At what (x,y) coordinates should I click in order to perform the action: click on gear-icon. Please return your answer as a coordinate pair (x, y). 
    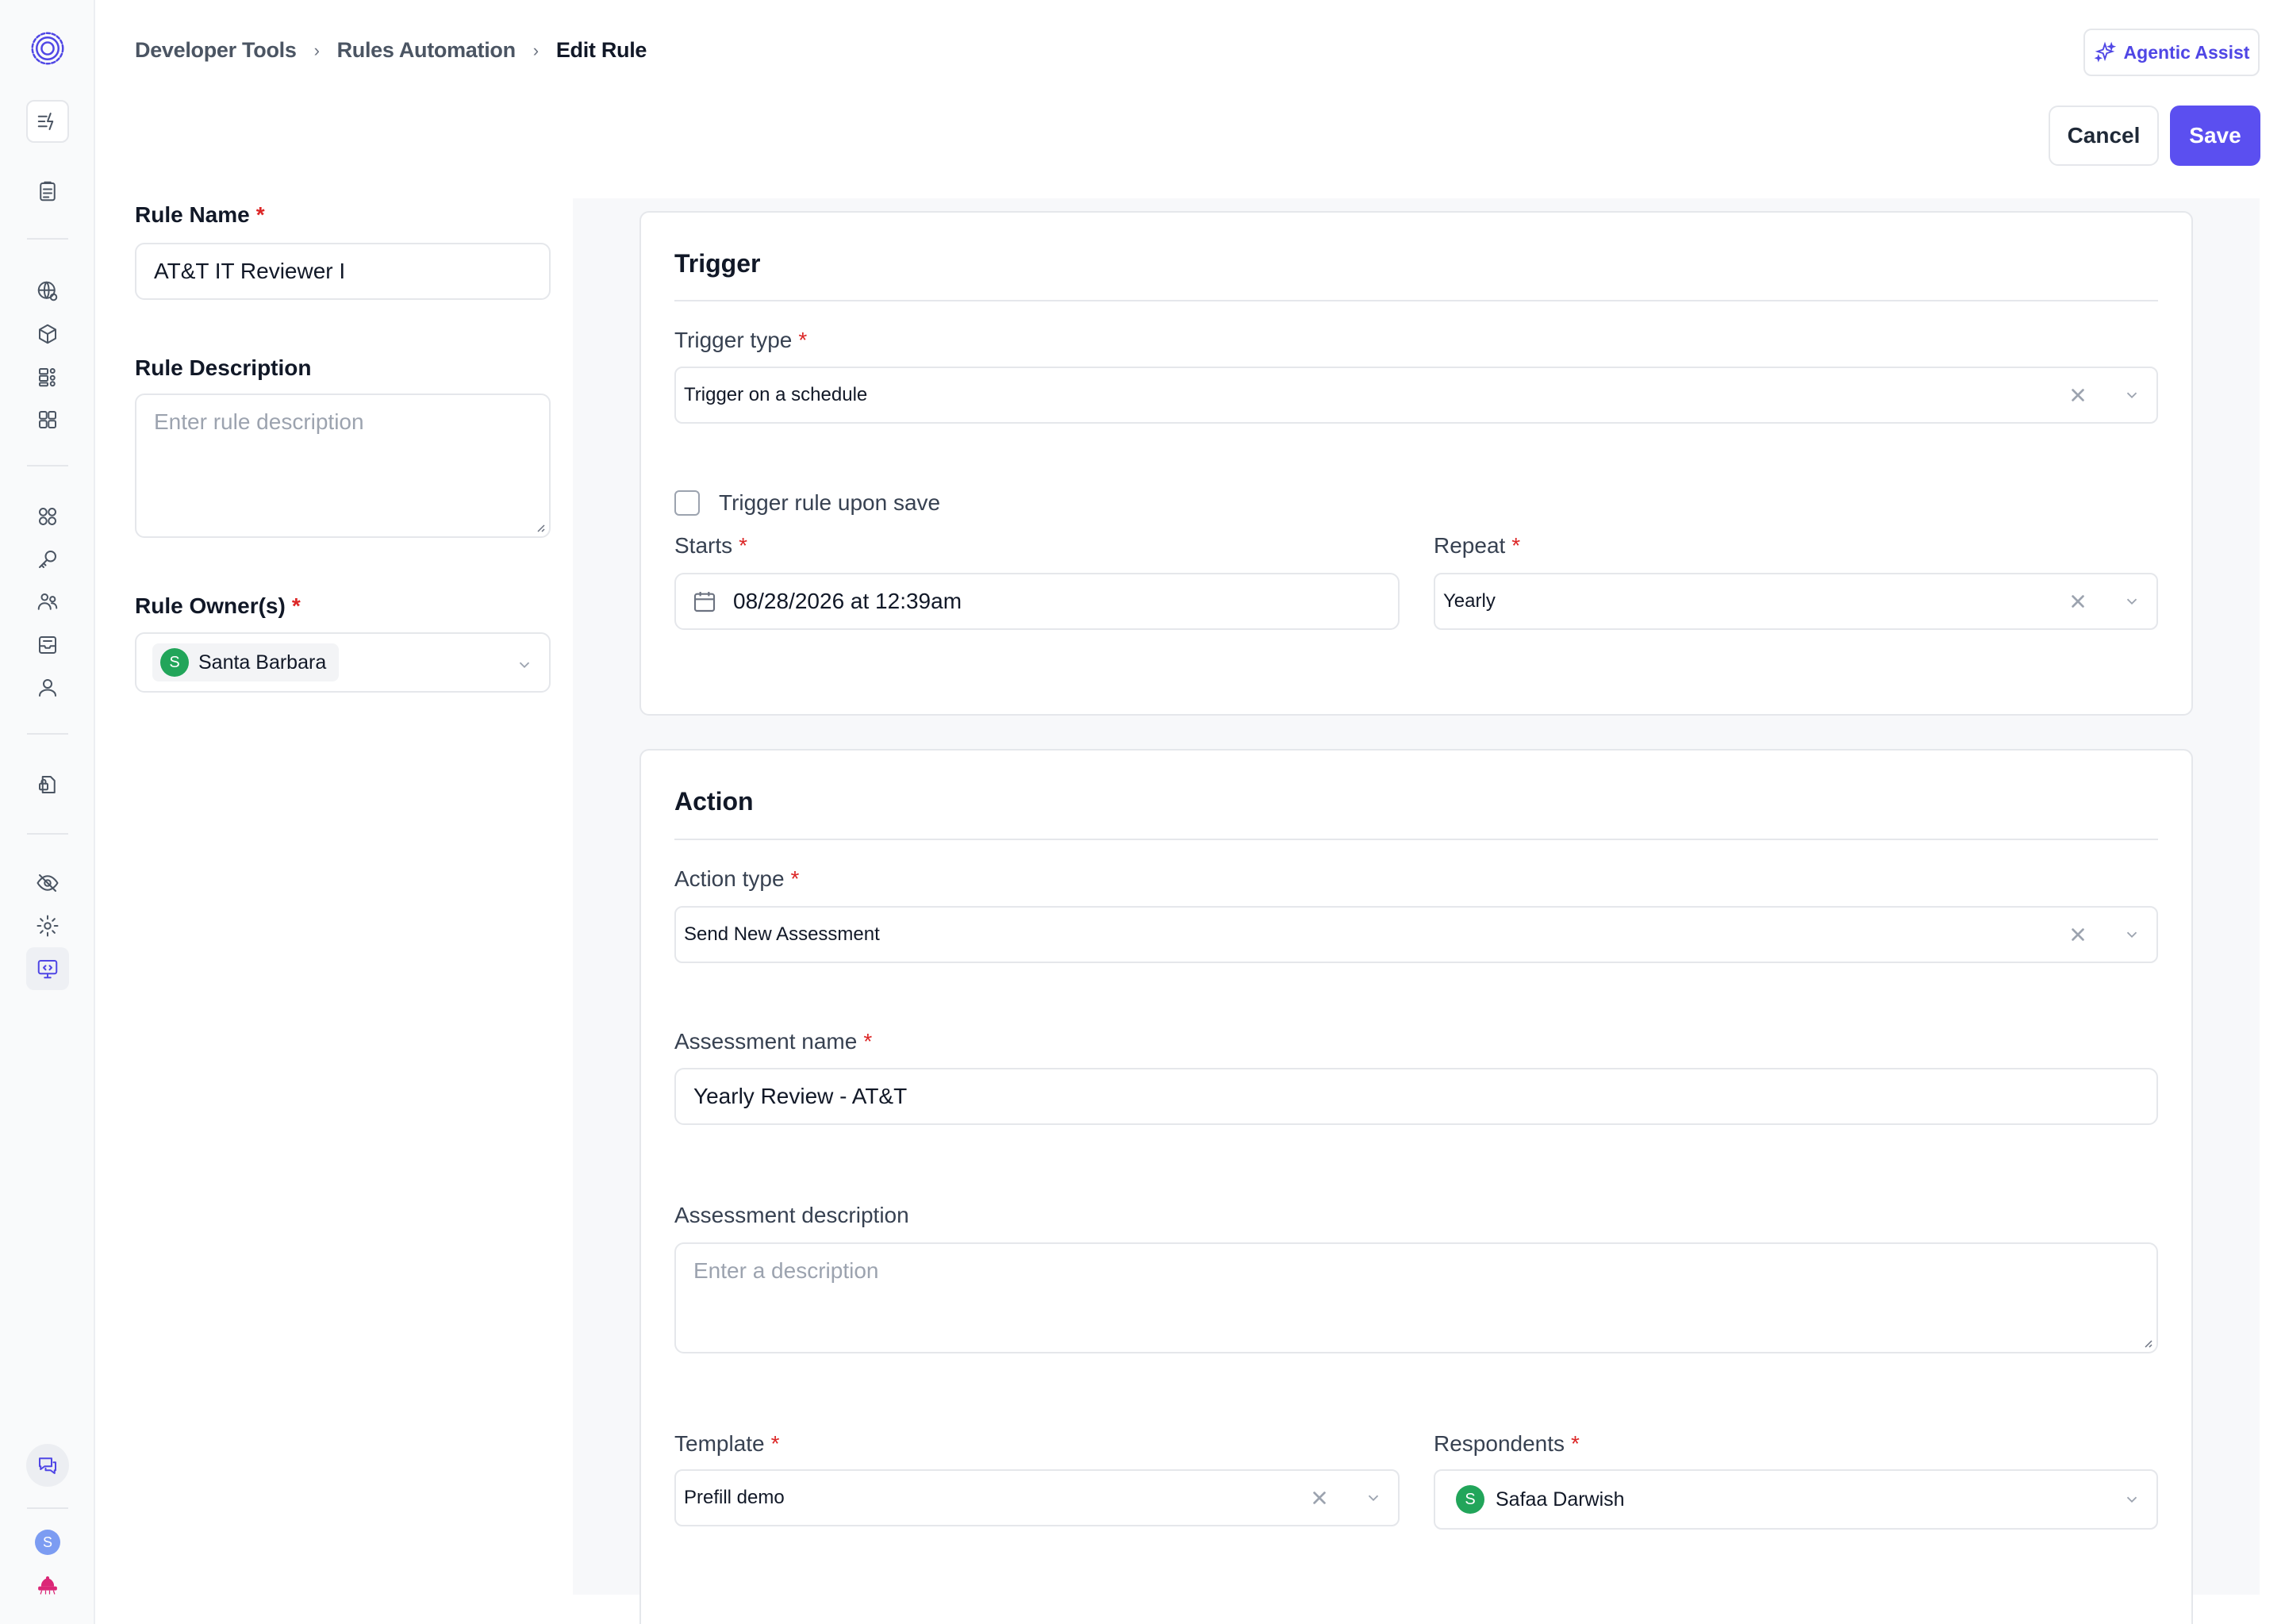
    Looking at the image, I should click on (48, 925).